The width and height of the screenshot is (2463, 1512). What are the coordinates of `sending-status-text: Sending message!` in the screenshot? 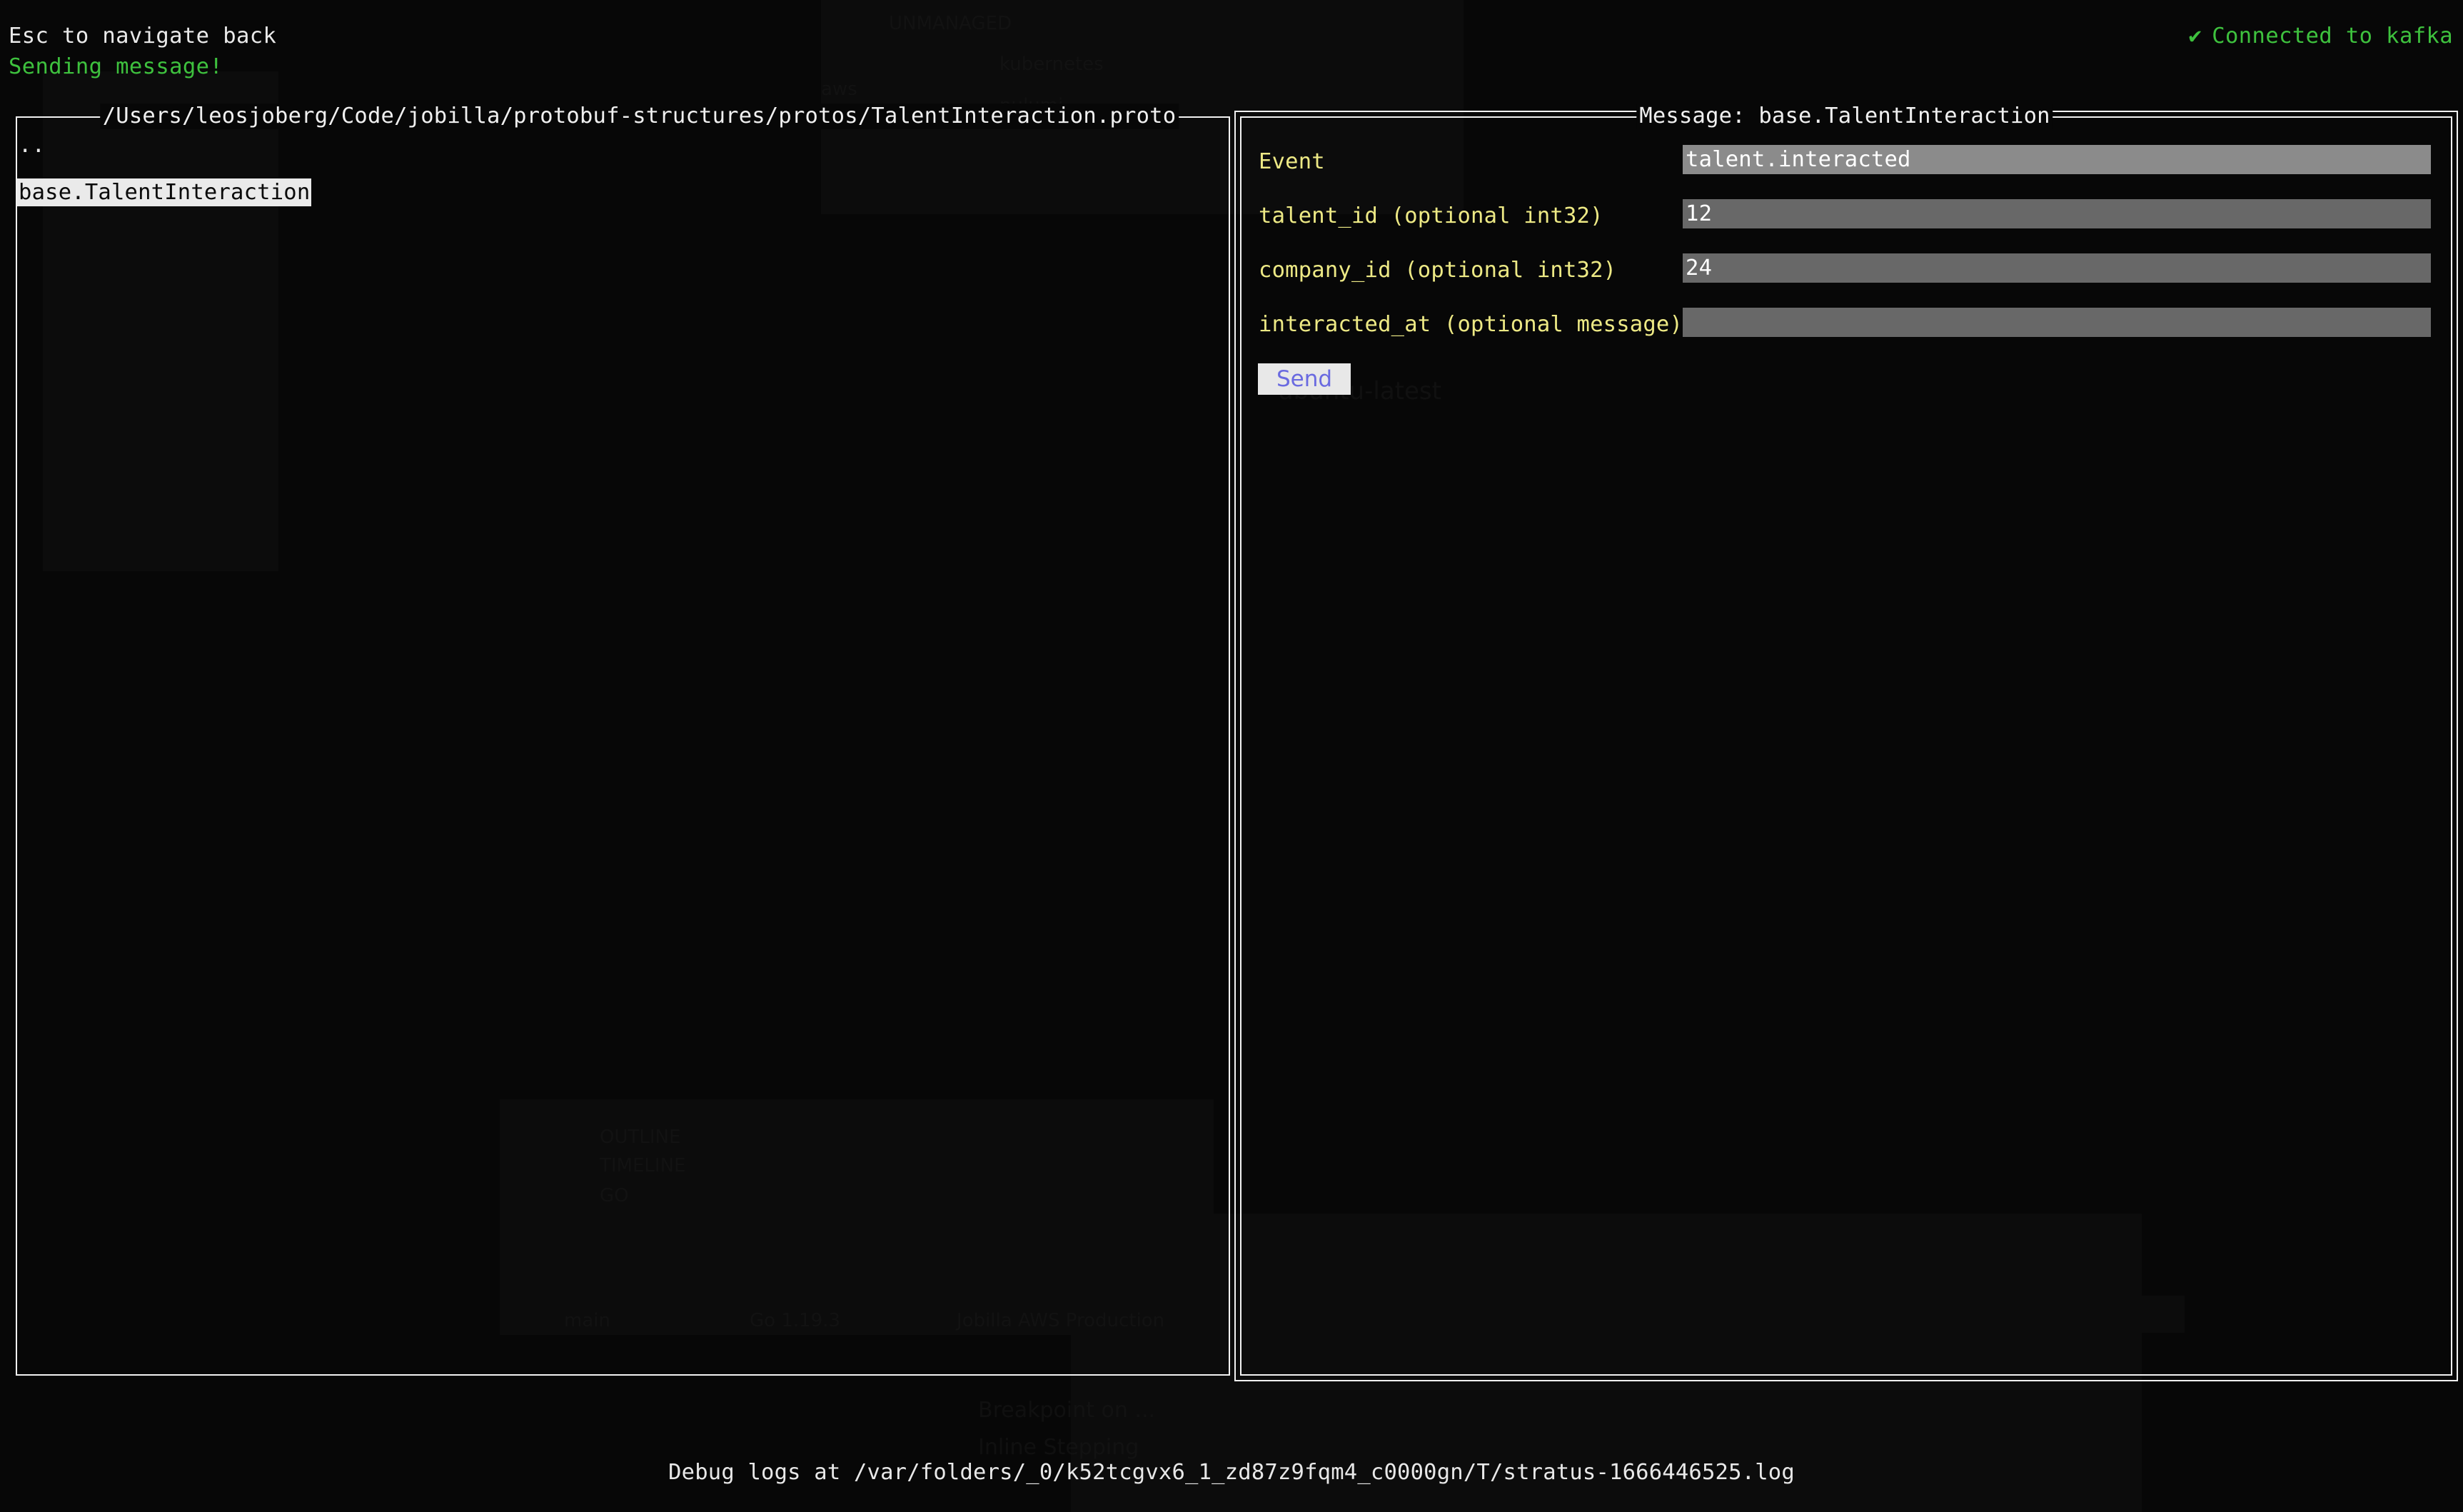 It's located at (116, 66).